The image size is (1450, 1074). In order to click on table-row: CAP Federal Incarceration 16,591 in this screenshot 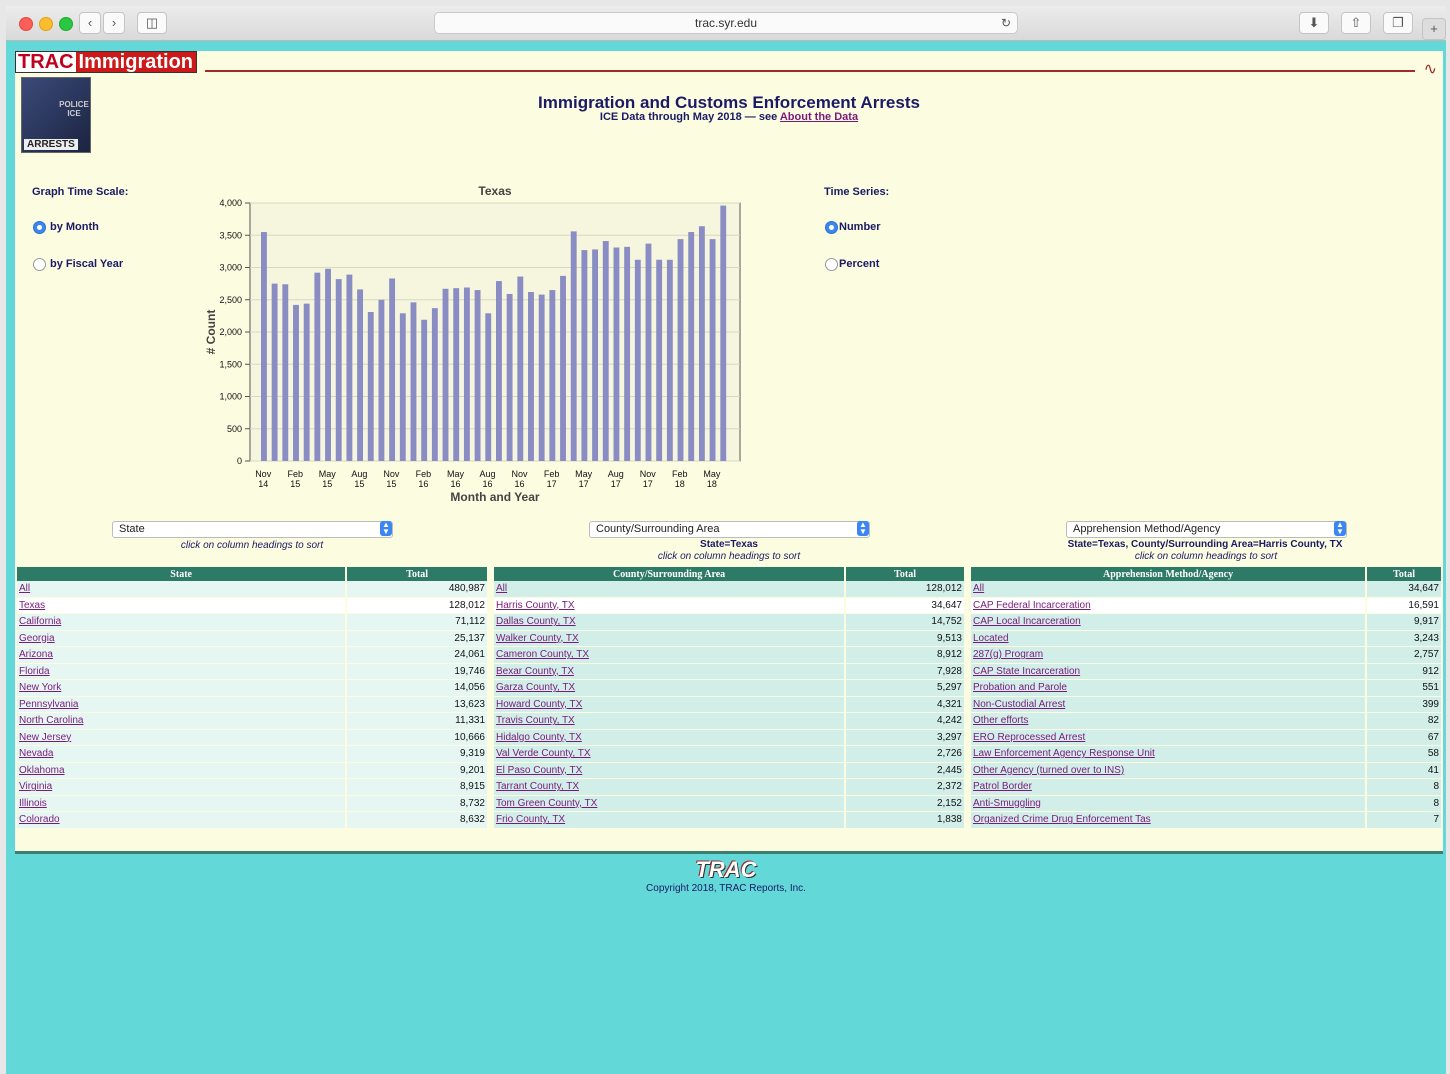, I will do `click(1207, 605)`.